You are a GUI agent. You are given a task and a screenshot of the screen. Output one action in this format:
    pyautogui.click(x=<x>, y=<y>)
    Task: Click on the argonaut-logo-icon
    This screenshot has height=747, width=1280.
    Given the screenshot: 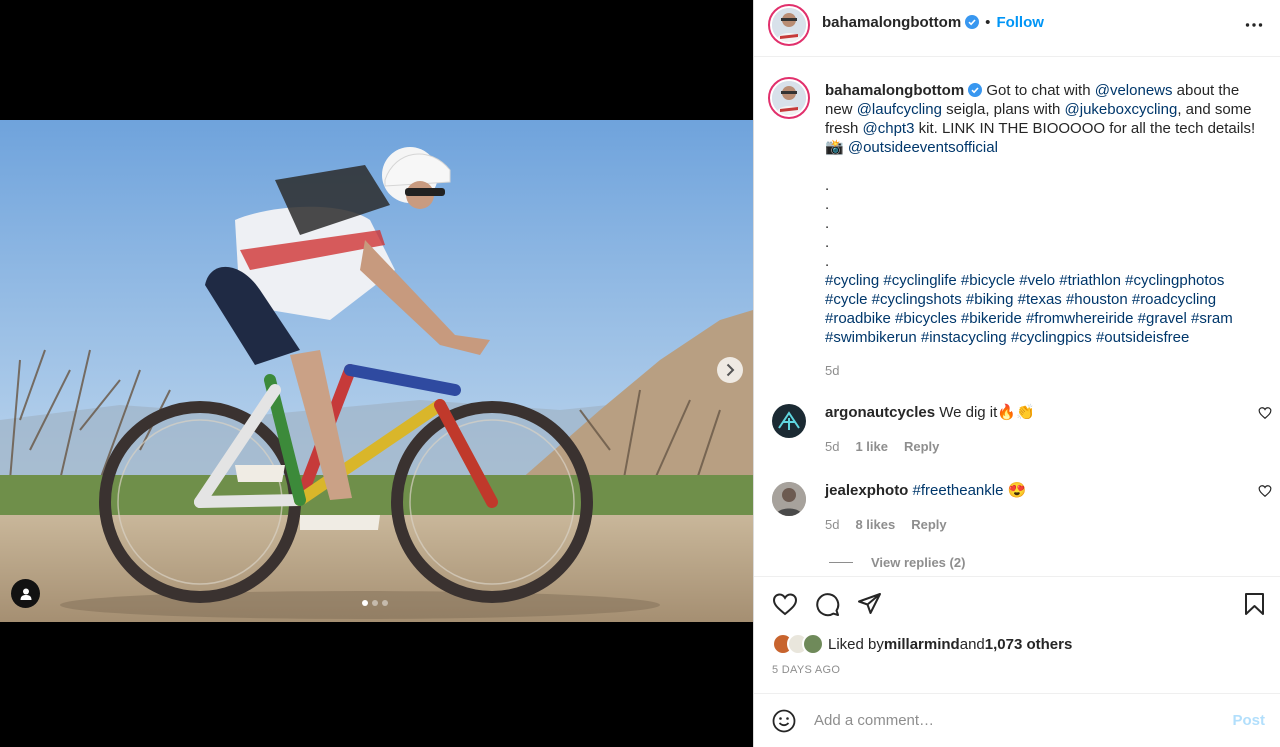 What is the action you would take?
    pyautogui.click(x=789, y=420)
    